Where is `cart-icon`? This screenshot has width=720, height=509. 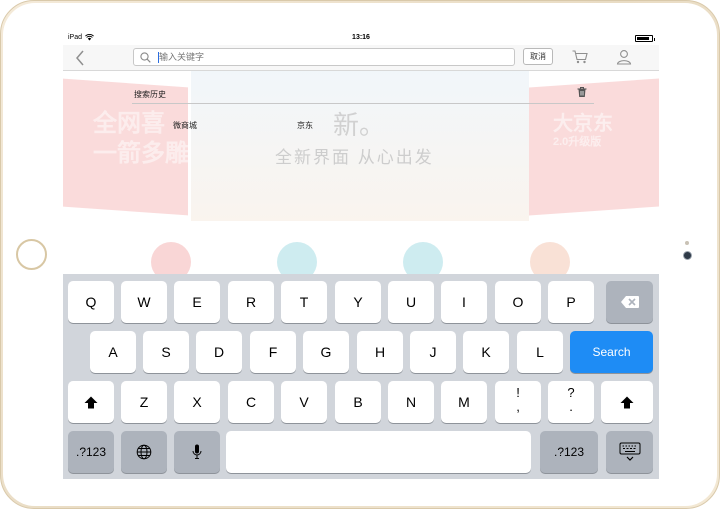
cart-icon is located at coordinates (580, 57).